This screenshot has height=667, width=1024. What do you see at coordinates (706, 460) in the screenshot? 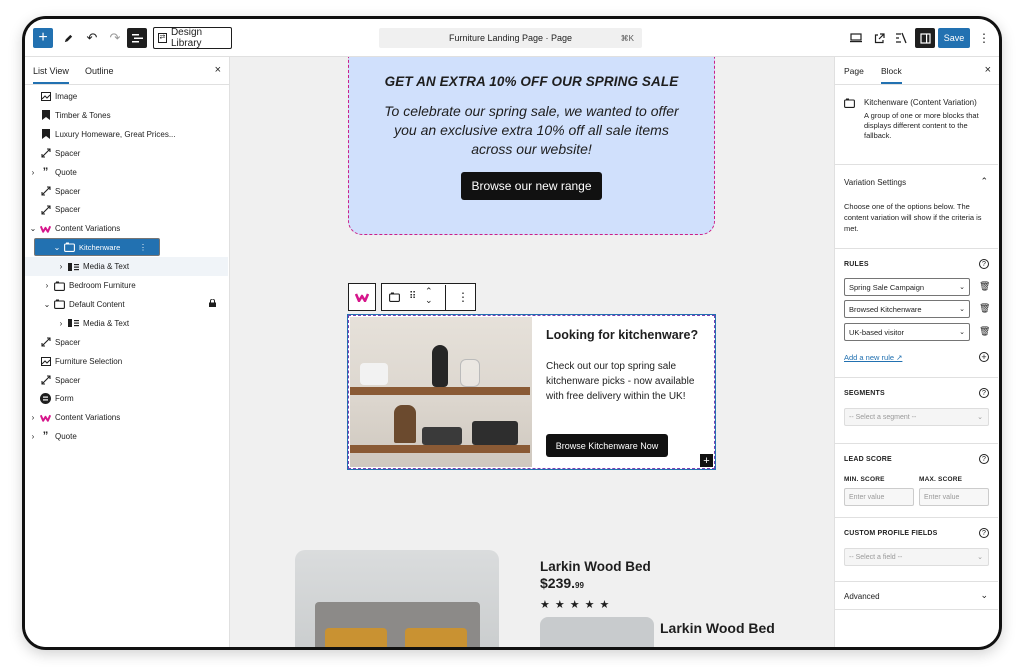
I see `add-block-inline-icon: +` at bounding box center [706, 460].